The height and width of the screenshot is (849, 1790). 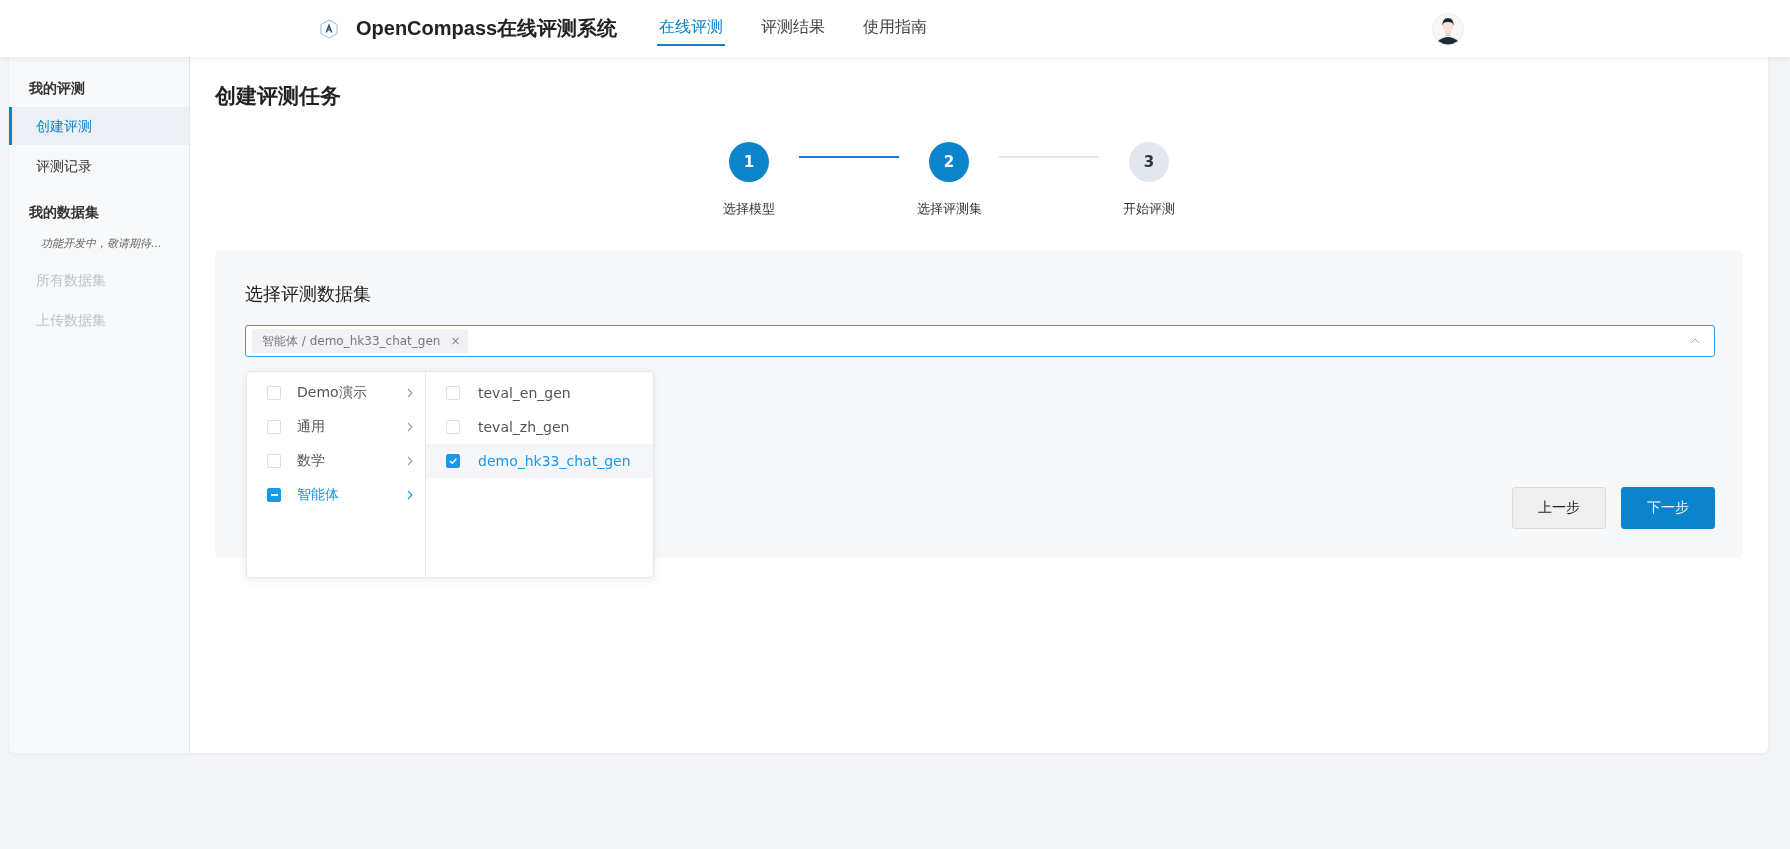 I want to click on category-option: 数学, so click(x=336, y=461).